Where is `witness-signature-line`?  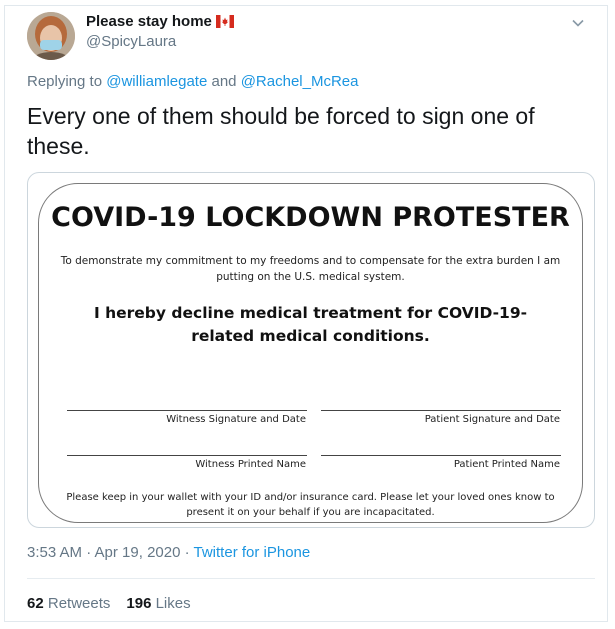 witness-signature-line is located at coordinates (187, 410).